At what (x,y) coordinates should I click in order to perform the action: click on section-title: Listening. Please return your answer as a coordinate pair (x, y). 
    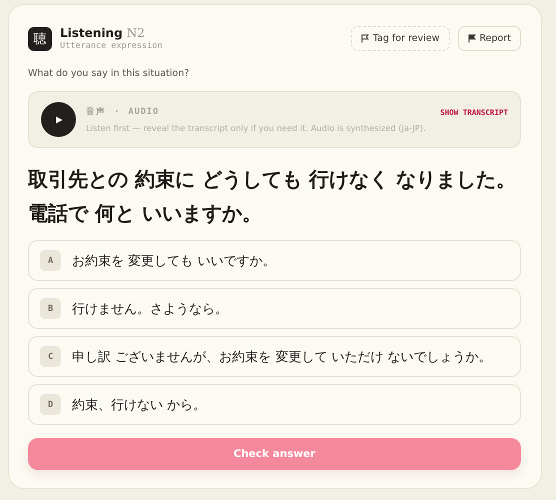
    Looking at the image, I should click on (91, 33).